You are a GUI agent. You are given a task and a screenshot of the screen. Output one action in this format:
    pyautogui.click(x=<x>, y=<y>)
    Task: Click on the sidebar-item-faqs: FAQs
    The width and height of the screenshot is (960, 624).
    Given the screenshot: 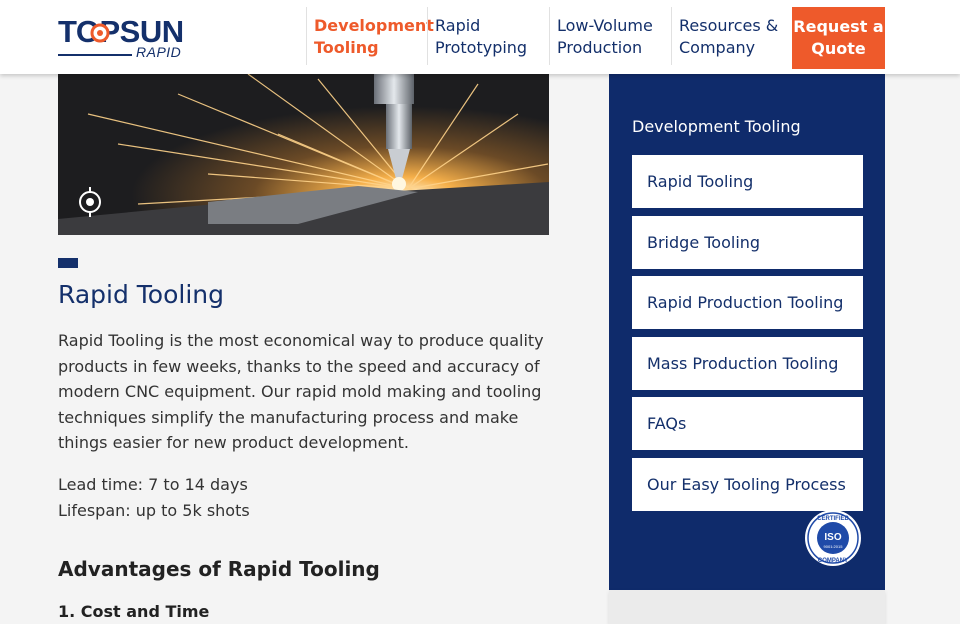 What is the action you would take?
    pyautogui.click(x=747, y=423)
    